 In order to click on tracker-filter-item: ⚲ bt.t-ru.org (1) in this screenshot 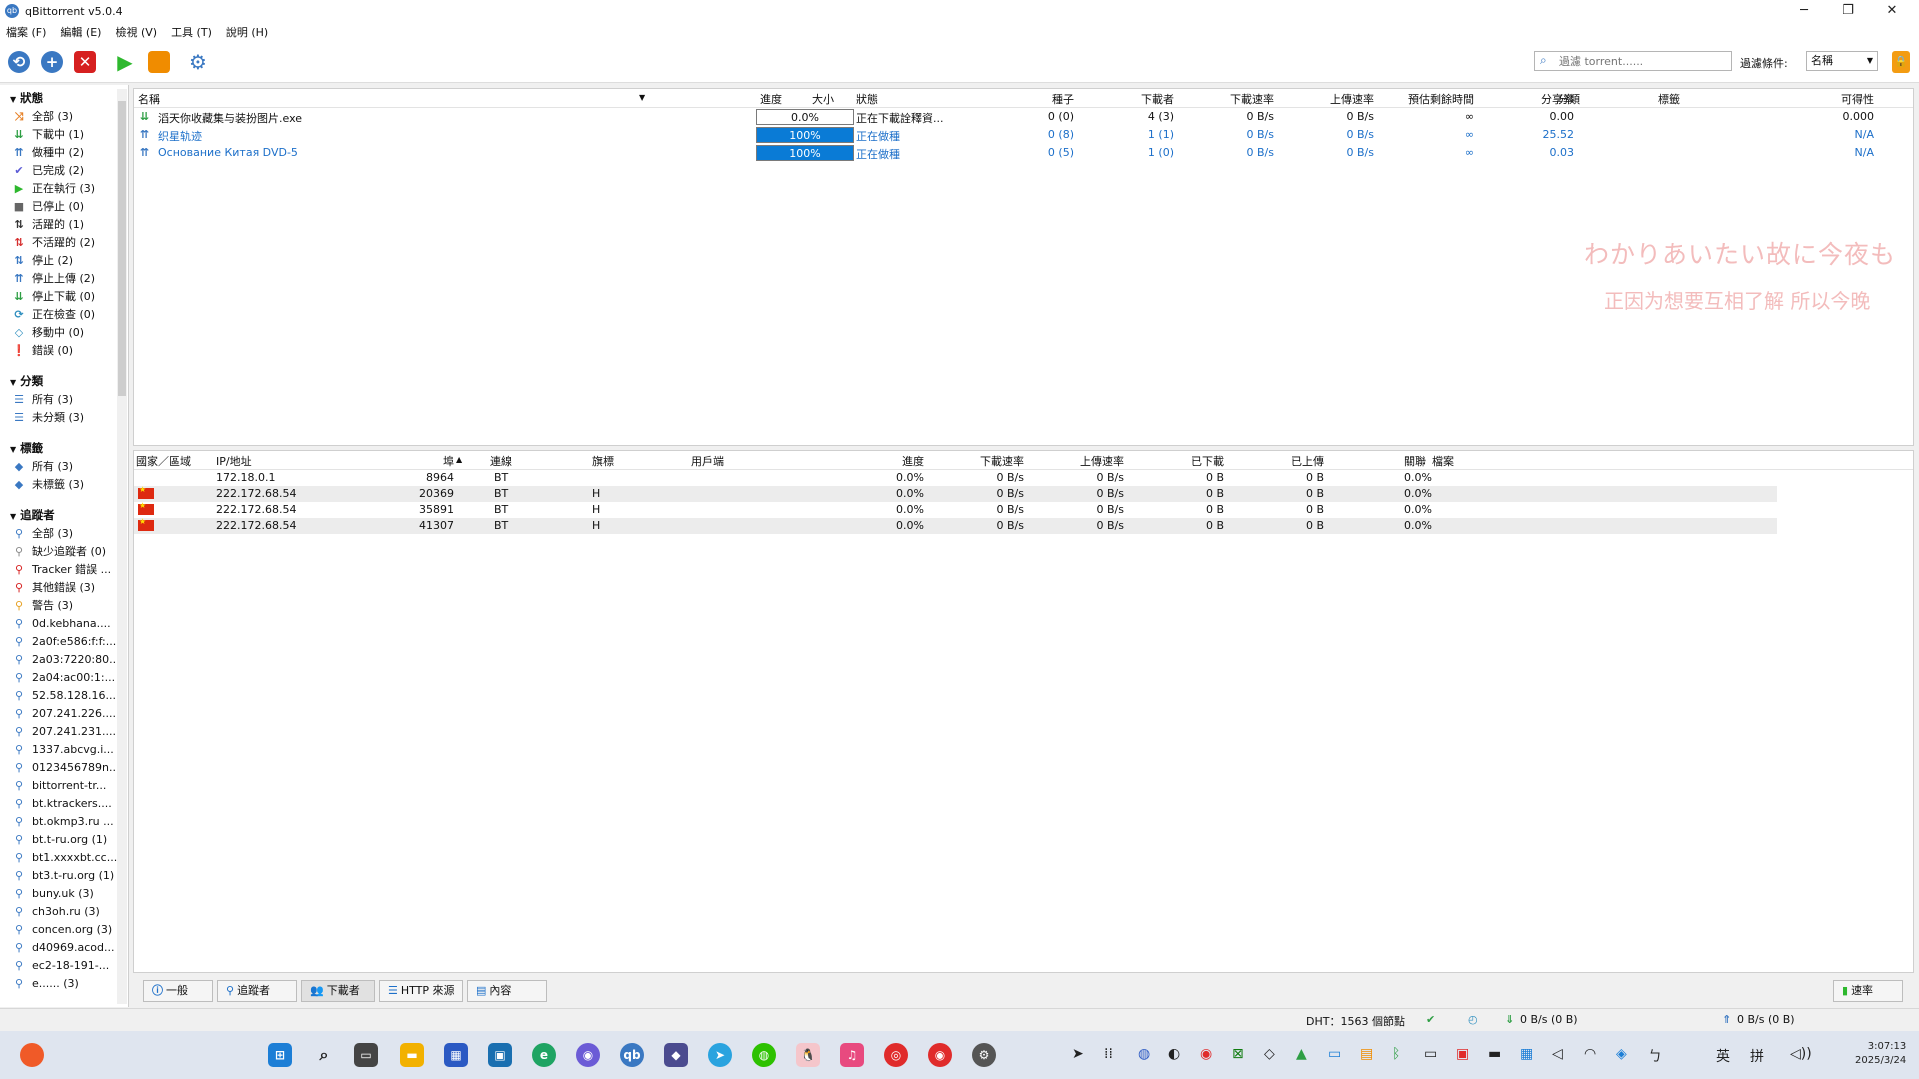, I will do `click(59, 840)`.